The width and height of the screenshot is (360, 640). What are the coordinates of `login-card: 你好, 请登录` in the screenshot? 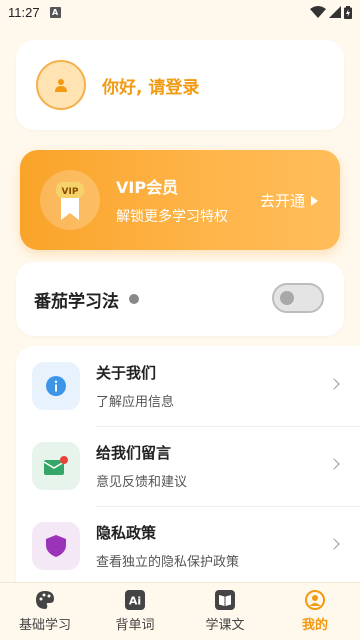 It's located at (180, 85).